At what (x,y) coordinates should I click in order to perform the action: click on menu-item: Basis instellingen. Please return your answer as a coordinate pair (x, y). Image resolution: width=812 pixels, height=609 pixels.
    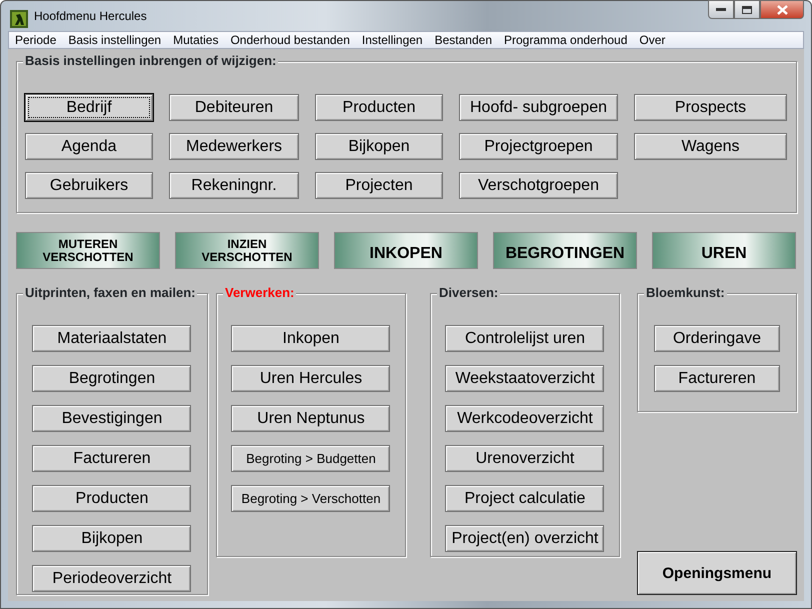
    Looking at the image, I should click on (115, 40).